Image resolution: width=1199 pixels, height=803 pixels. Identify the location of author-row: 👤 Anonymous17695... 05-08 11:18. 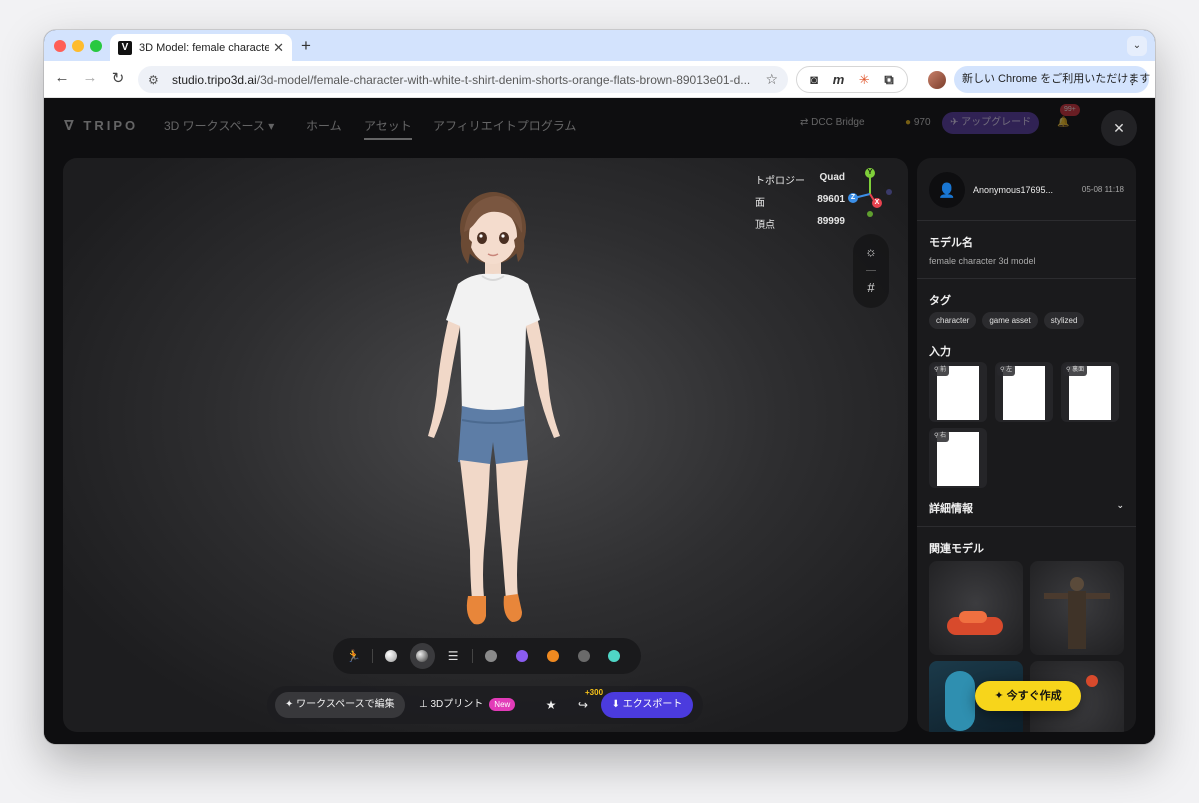
(1026, 190).